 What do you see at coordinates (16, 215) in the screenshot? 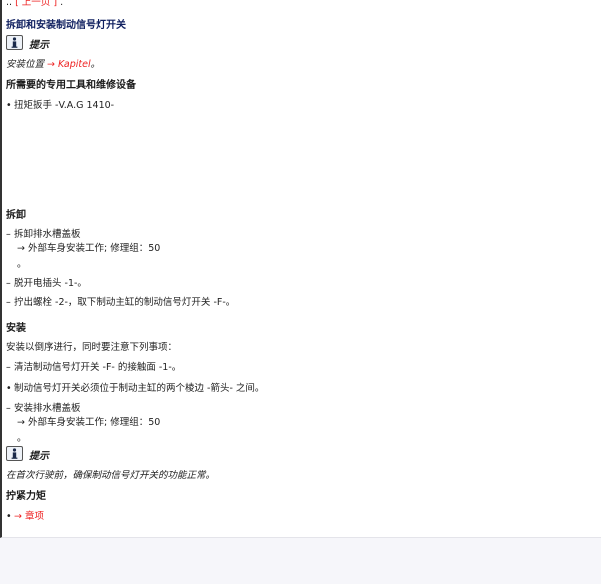
I see `removal-heading: 拆卸` at bounding box center [16, 215].